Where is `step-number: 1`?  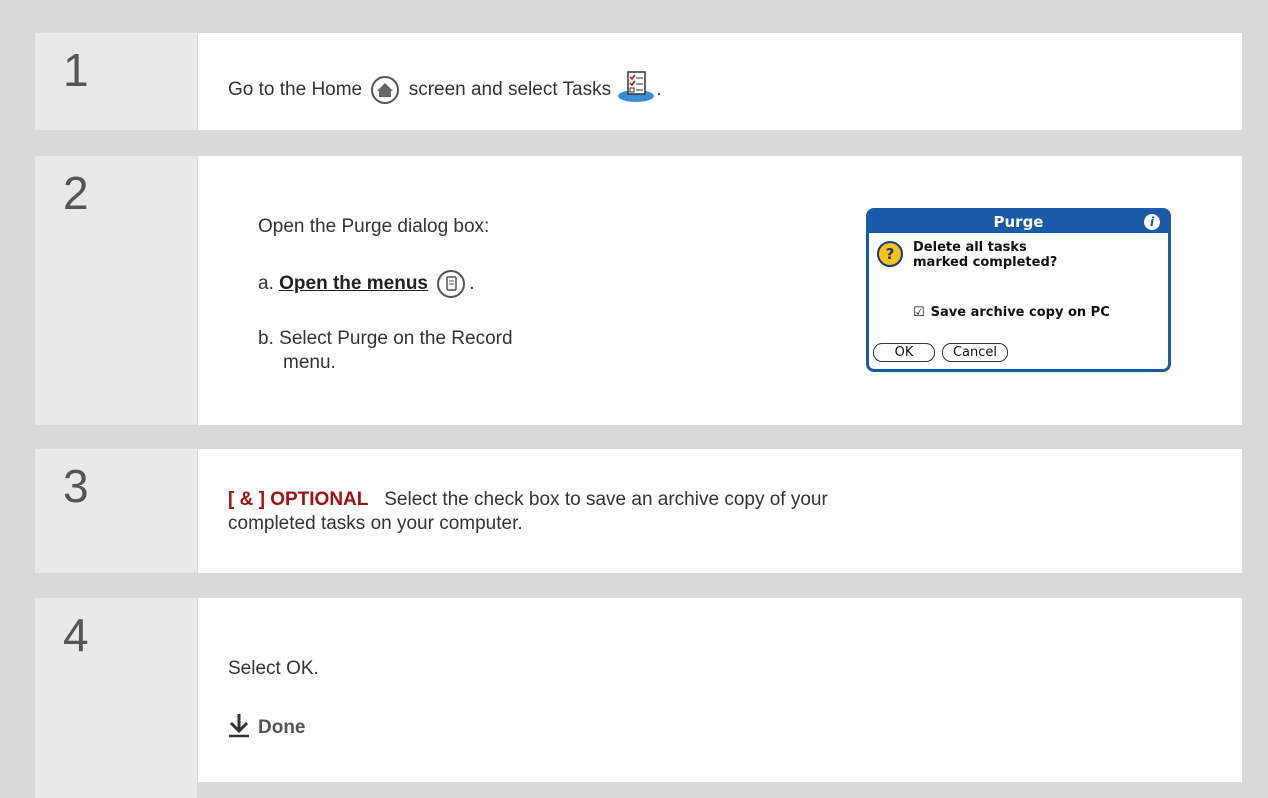
step-number: 1 is located at coordinates (116, 81).